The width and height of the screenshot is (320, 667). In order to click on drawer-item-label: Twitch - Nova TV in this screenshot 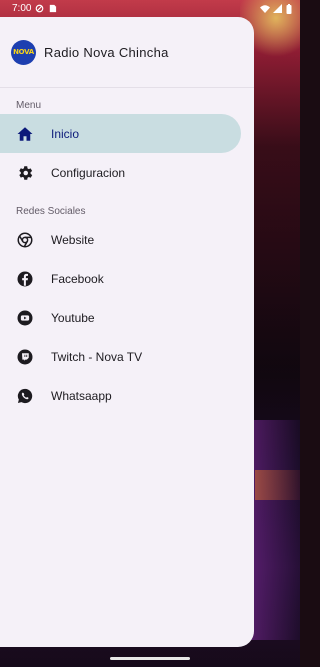, I will do `click(97, 356)`.